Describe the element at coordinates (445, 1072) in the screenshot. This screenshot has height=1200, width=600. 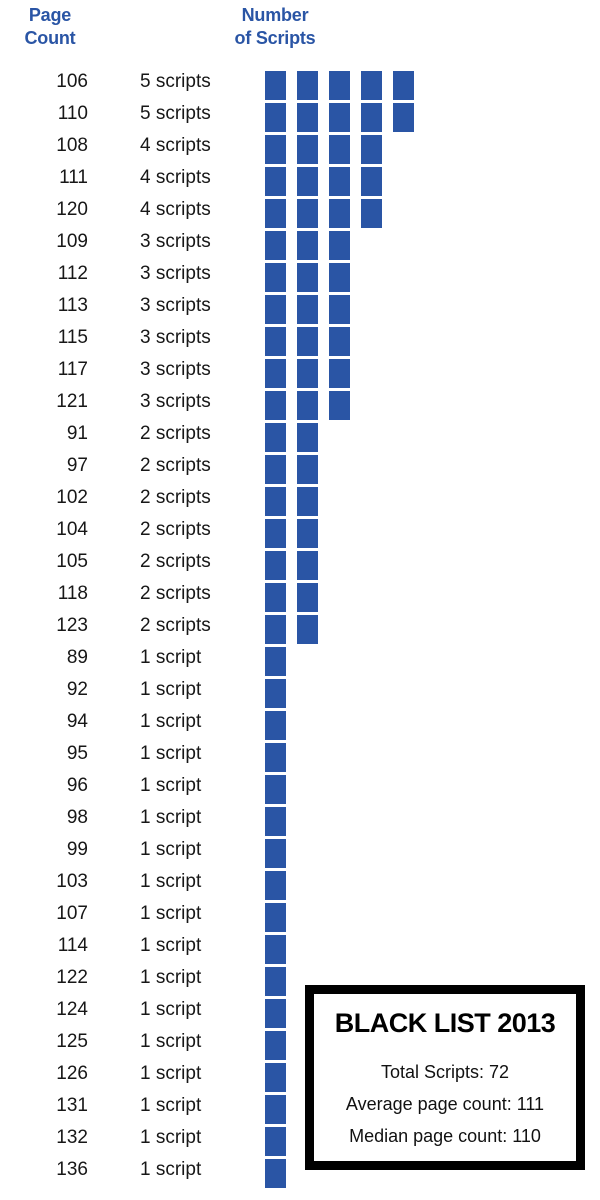
I see `info-box-stat-line: Total Scripts: 72` at that location.